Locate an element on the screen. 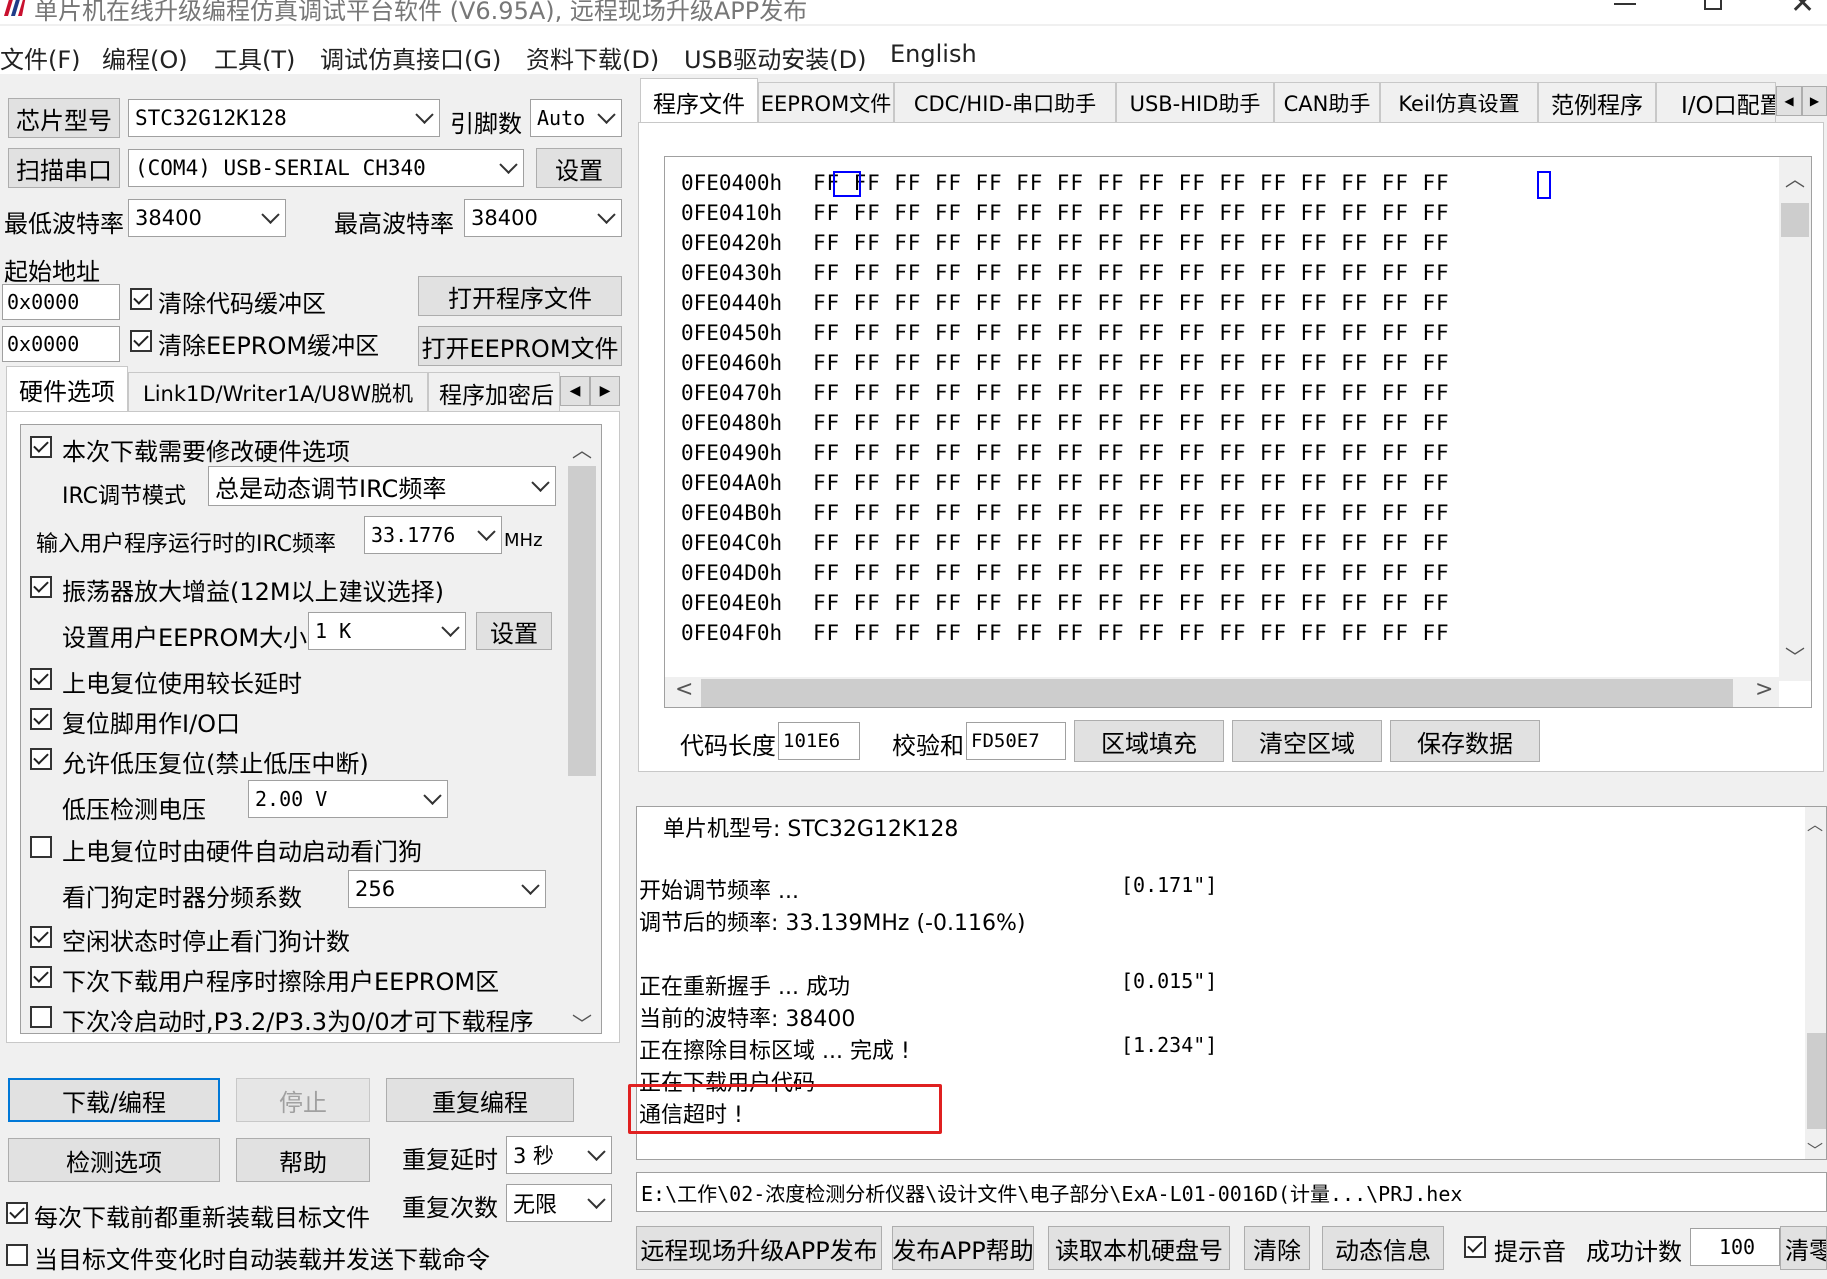 The height and width of the screenshot is (1279, 1827). read-disk-id-button: 读取本机硬盘号 is located at coordinates (1139, 1248).